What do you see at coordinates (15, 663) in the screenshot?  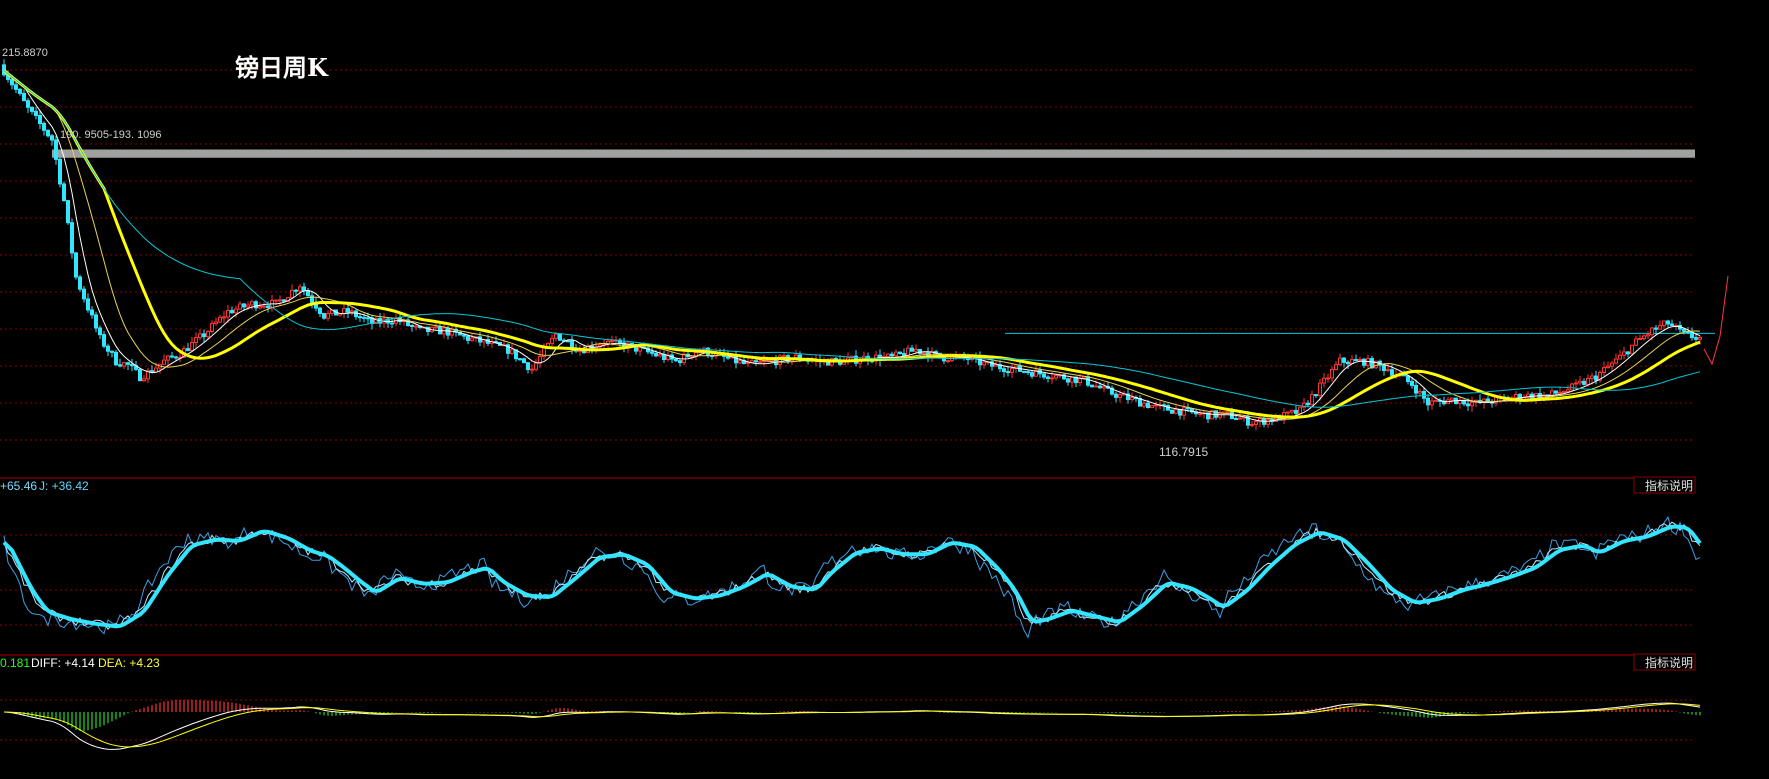 I see `macd-value-label: 0.181` at bounding box center [15, 663].